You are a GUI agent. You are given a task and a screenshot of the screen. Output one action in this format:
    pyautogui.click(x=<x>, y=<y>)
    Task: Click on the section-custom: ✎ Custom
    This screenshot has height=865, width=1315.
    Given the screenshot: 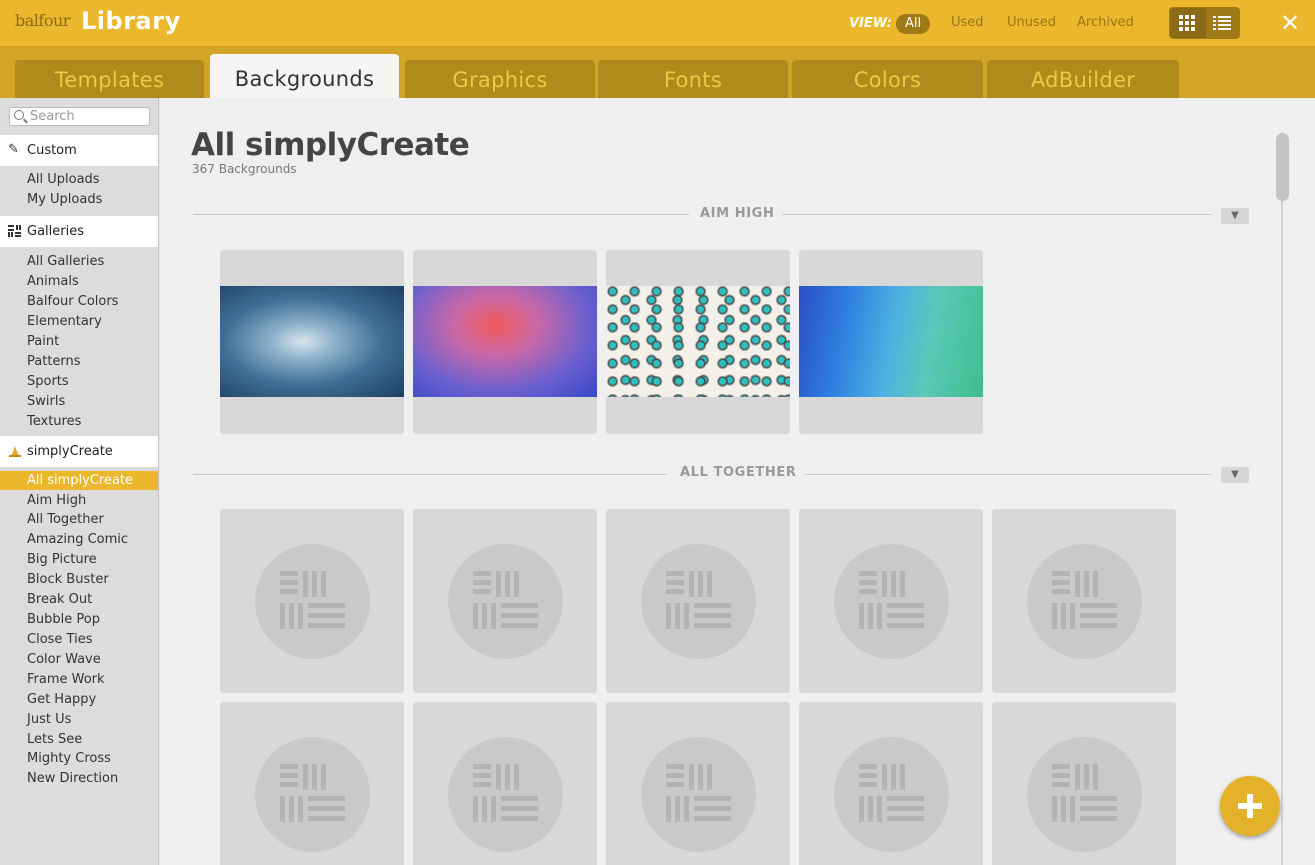 What is the action you would take?
    pyautogui.click(x=79, y=150)
    